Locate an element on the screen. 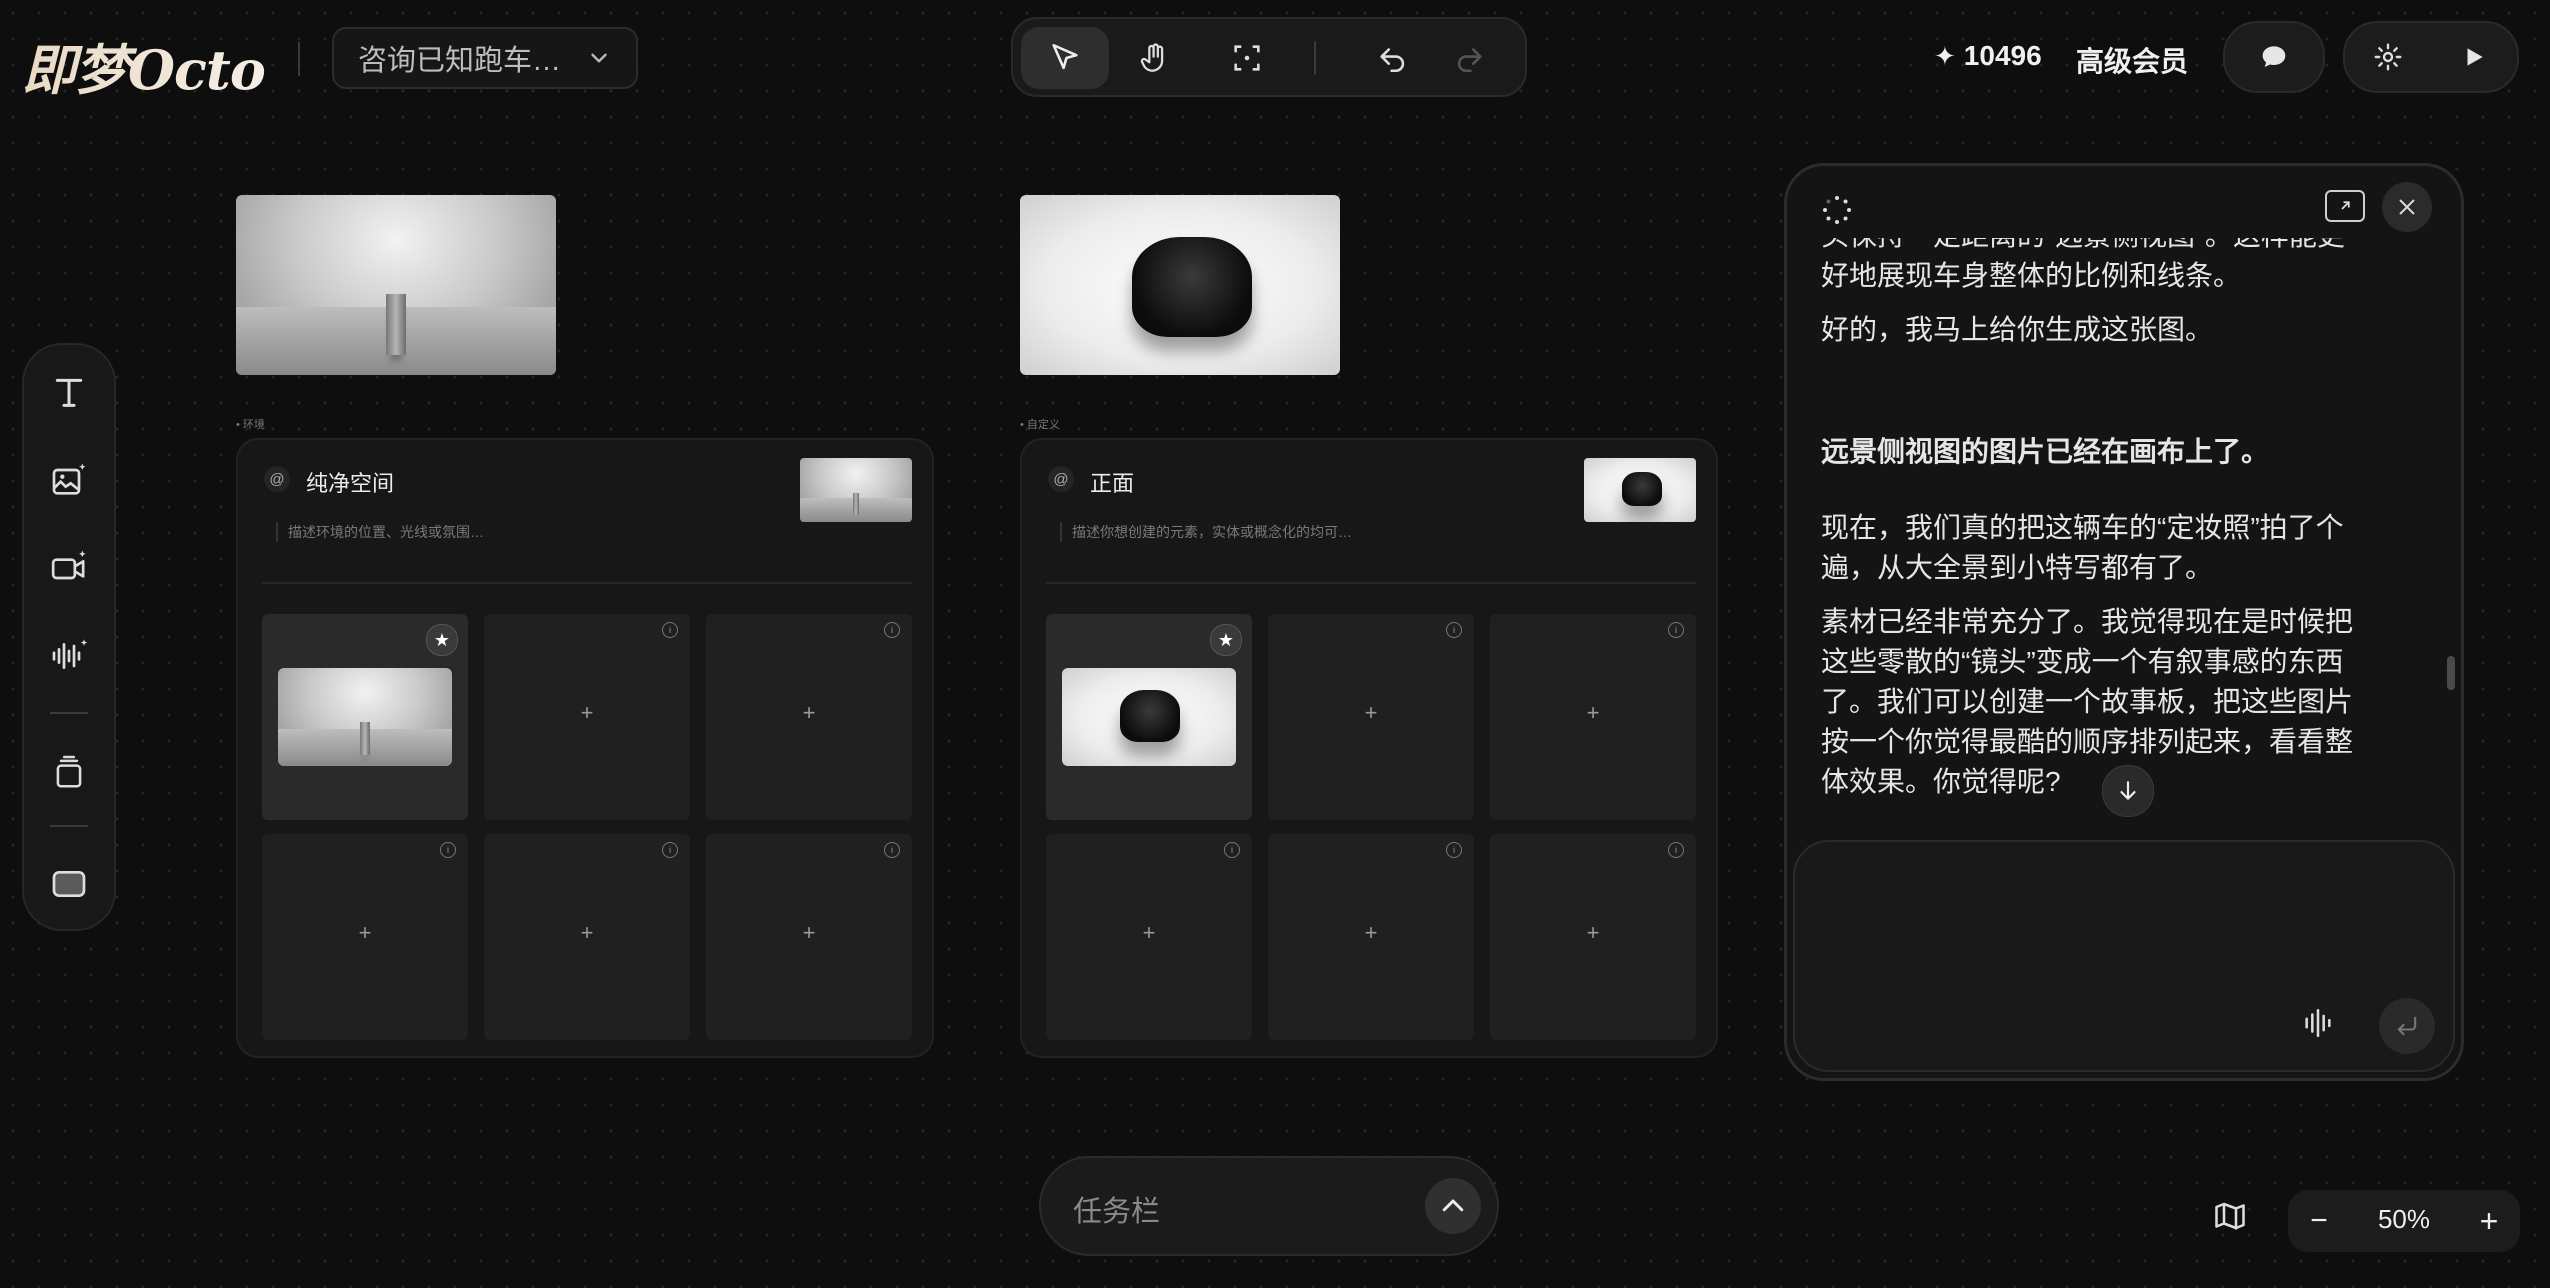 This screenshot has width=2550, height=1288. settings-button is located at coordinates (2388, 57).